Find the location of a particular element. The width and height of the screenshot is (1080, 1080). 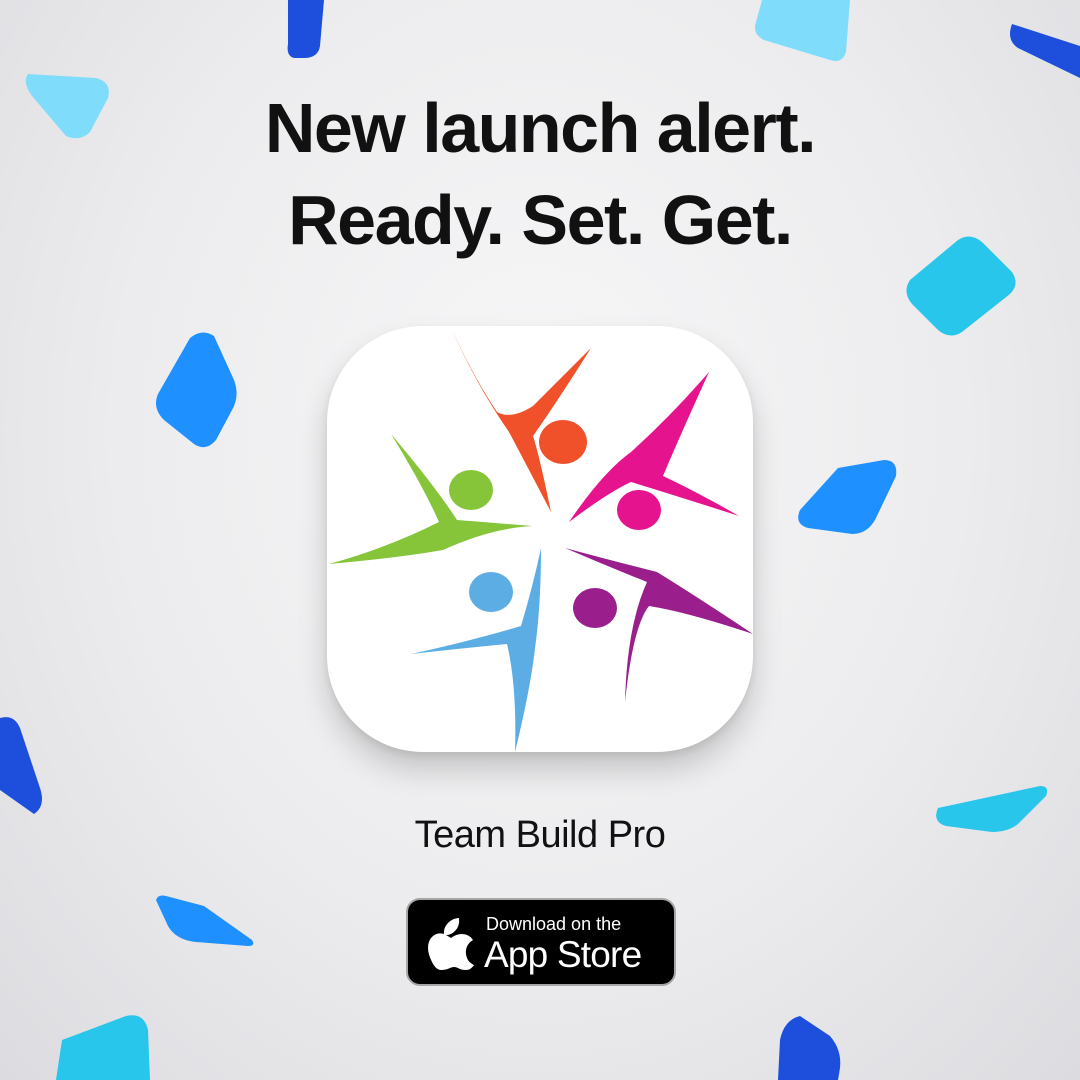

figure-purple-head is located at coordinates (595, 608).